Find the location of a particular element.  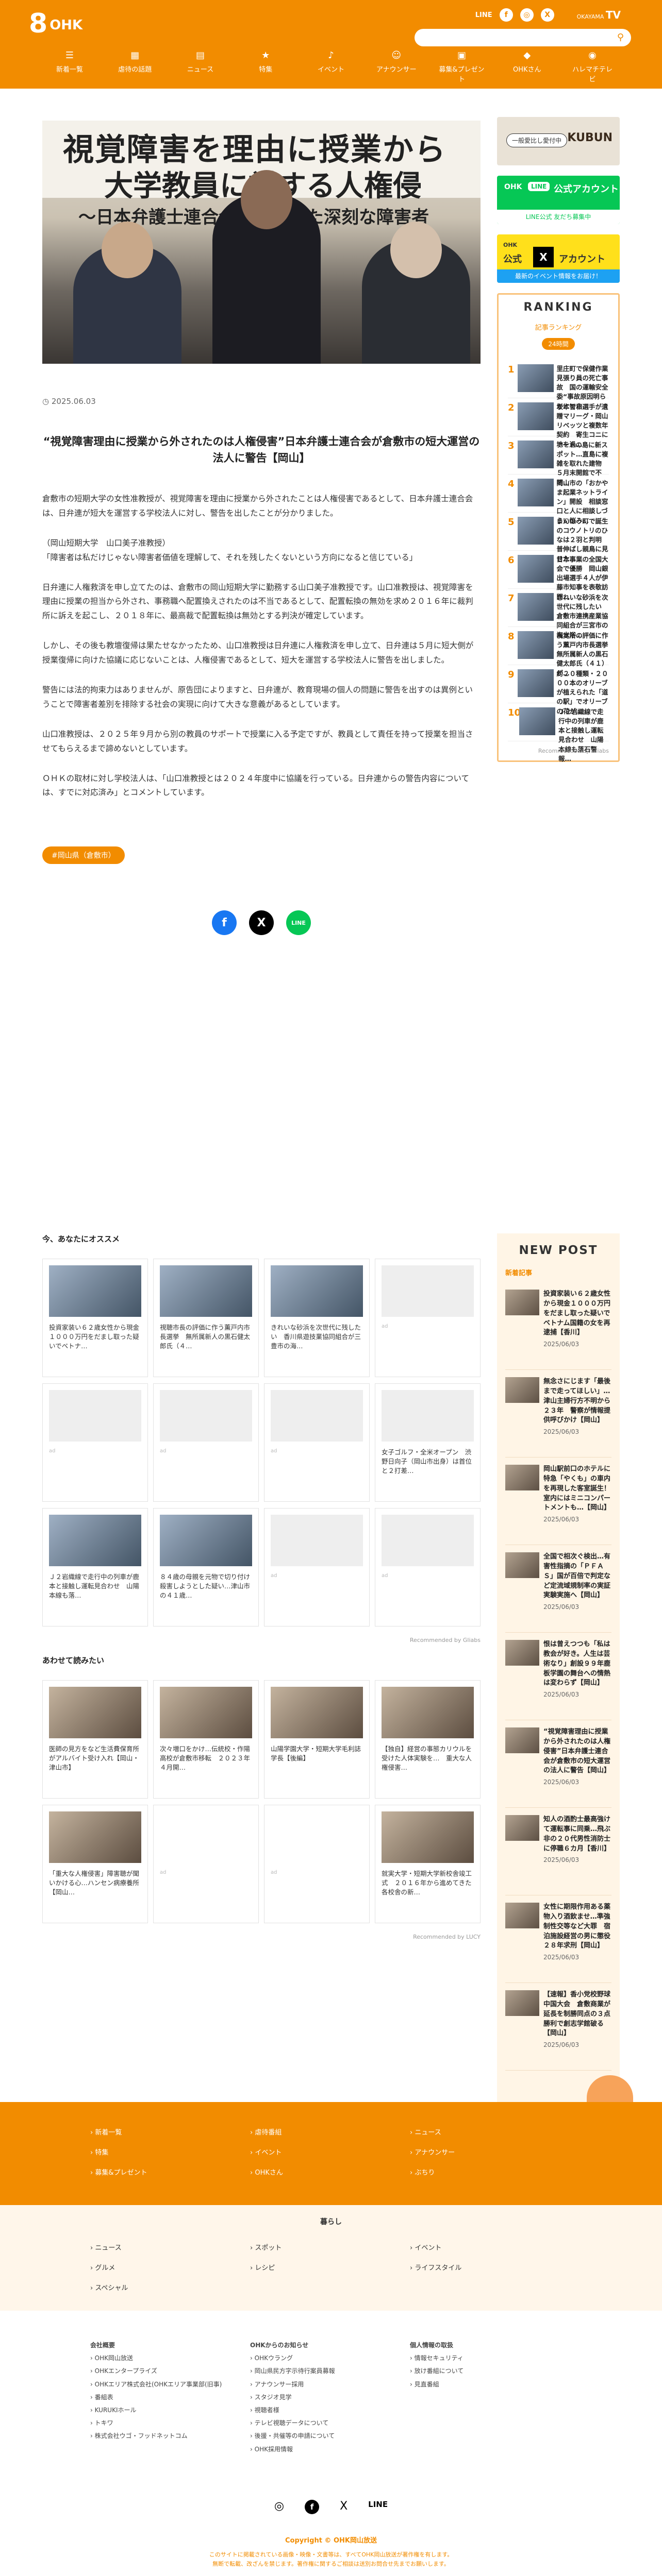

kubun-banner: 一般愛比し愛付中 KUBUN is located at coordinates (559, 141).